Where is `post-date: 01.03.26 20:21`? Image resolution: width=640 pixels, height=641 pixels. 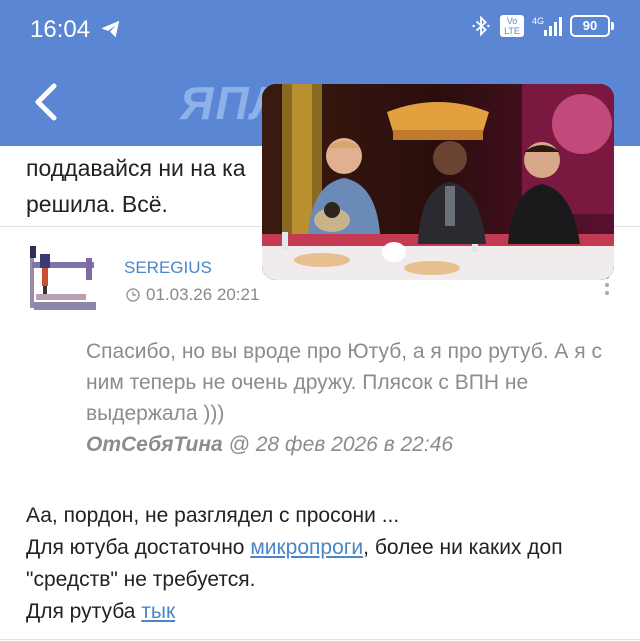
post-date: 01.03.26 20:21 is located at coordinates (192, 295).